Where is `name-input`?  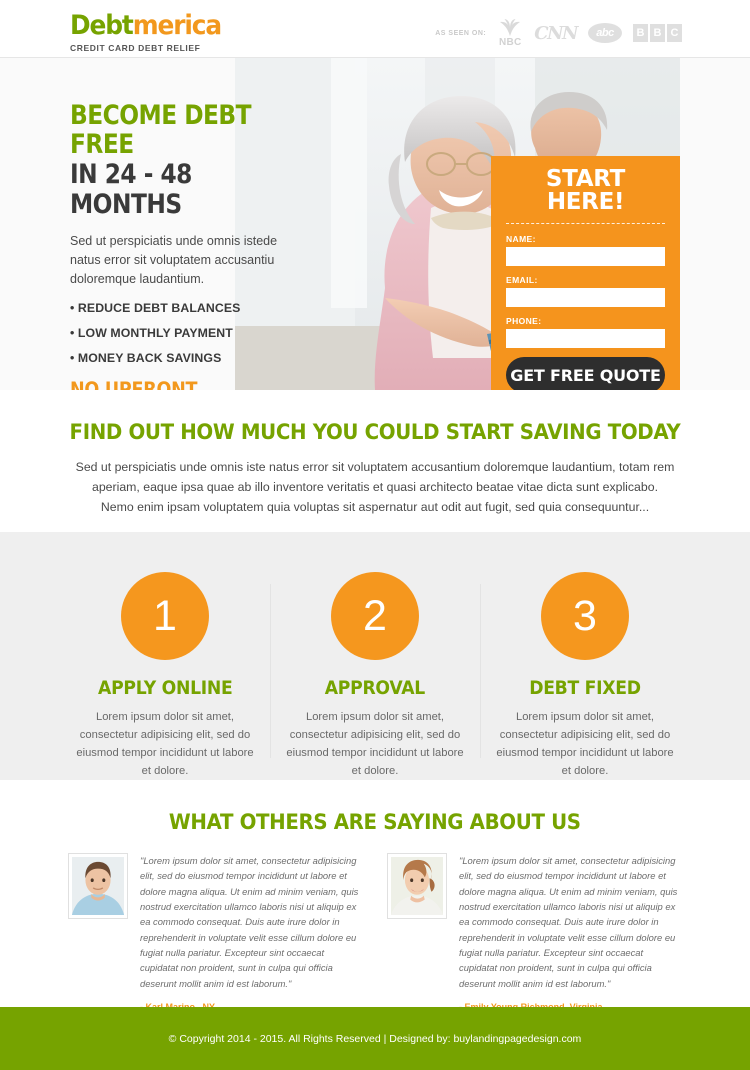
name-input is located at coordinates (585, 256).